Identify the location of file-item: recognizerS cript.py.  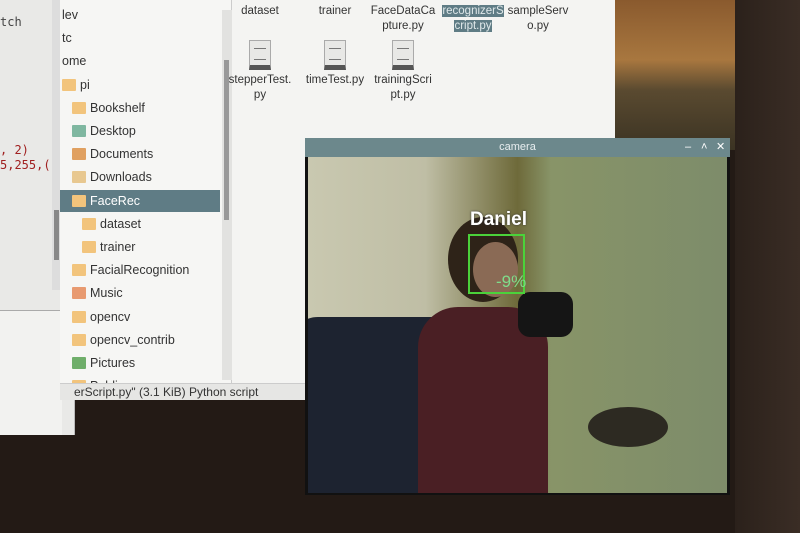
(473, 19).